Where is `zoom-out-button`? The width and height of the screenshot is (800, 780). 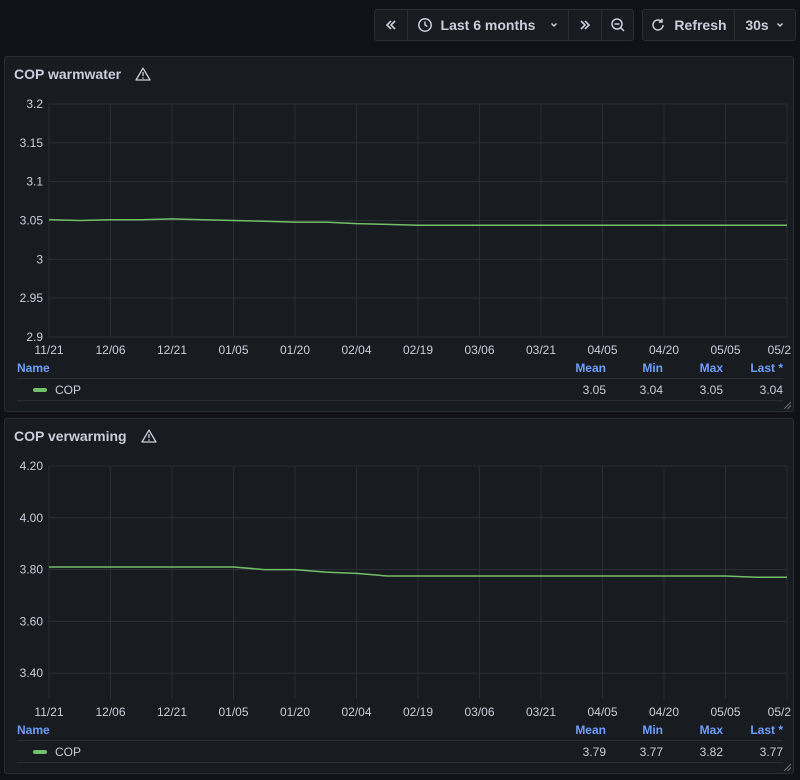 zoom-out-button is located at coordinates (617, 25).